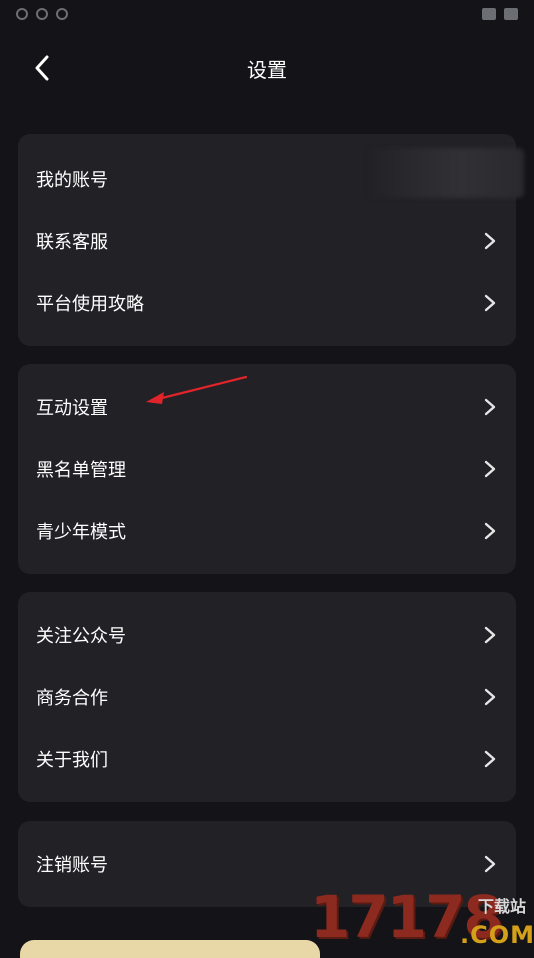  I want to click on row-label: 商务合作, so click(72, 698).